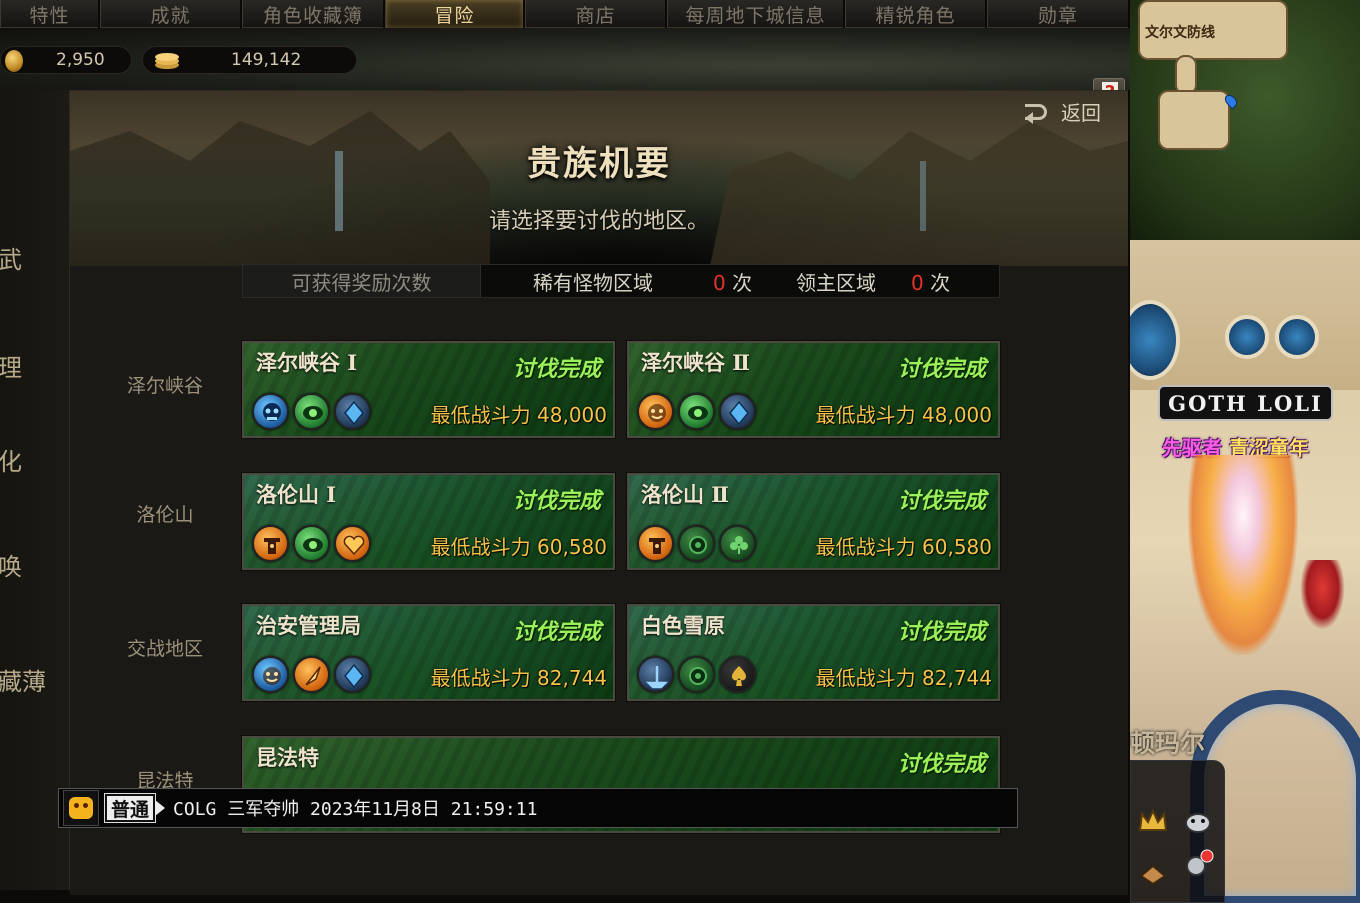  Describe the element at coordinates (931, 282) in the screenshot. I see `boss-area-count: 0 次` at that location.